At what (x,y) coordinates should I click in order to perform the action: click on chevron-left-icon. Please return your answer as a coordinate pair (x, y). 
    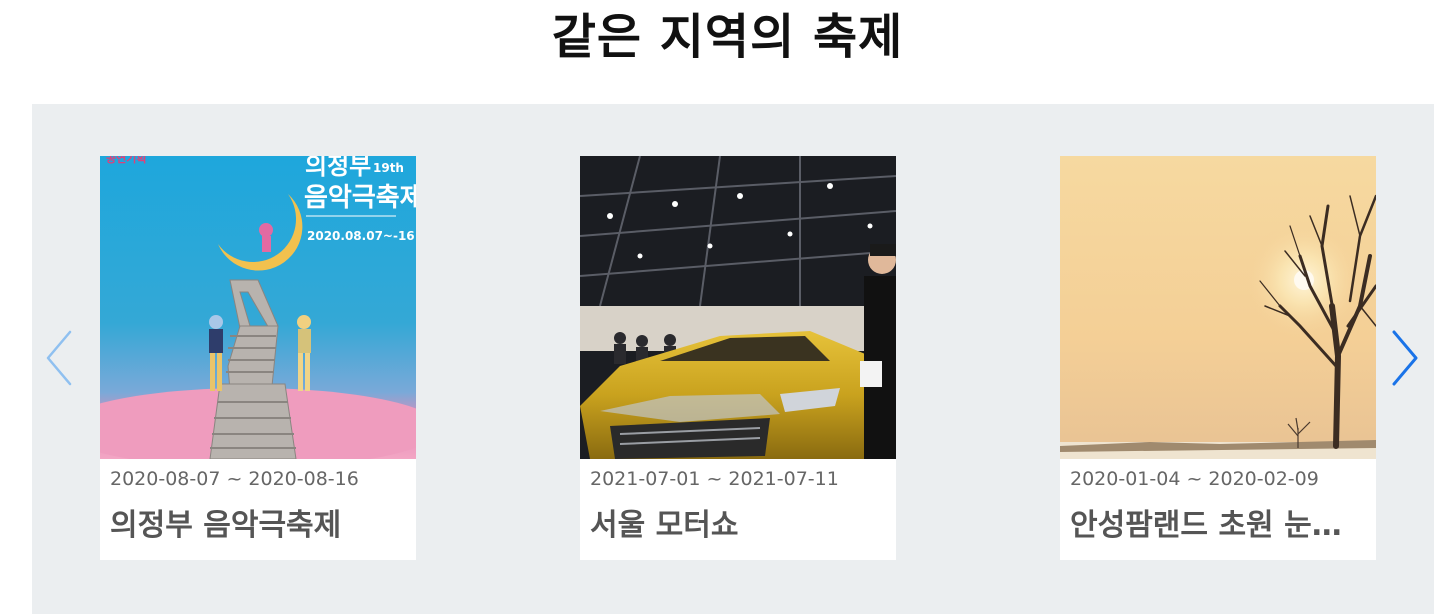
    Looking at the image, I should click on (59, 358).